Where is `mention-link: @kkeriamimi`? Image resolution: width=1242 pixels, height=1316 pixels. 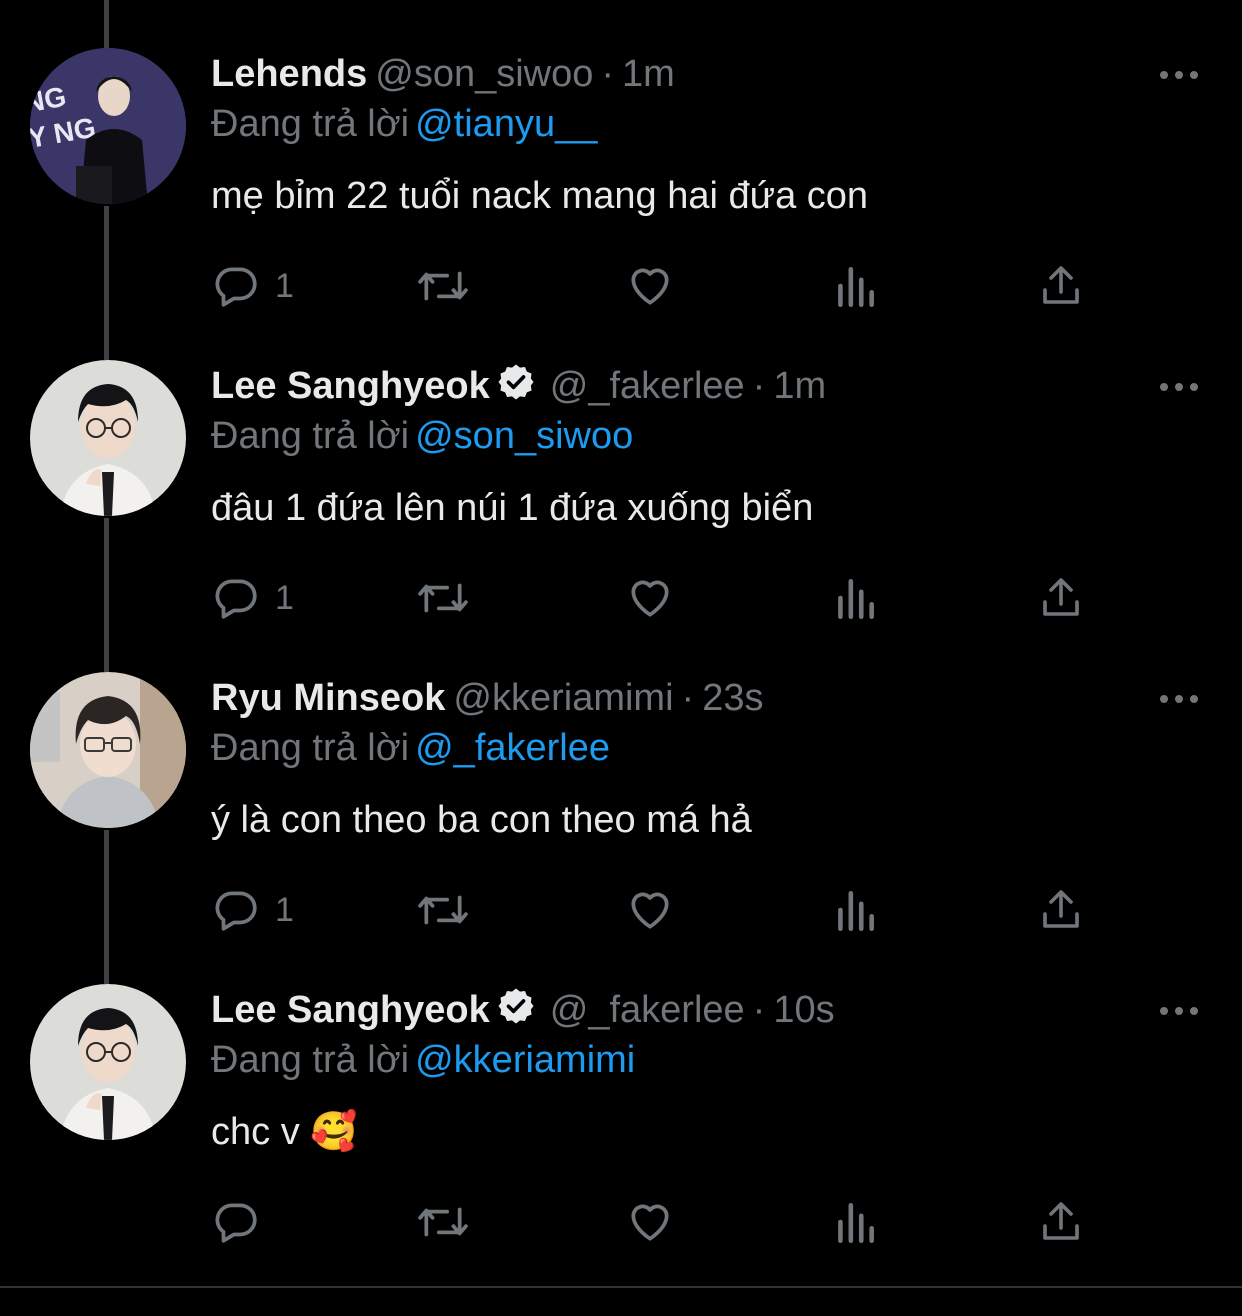
mention-link: @kkeriamimi is located at coordinates (525, 1060).